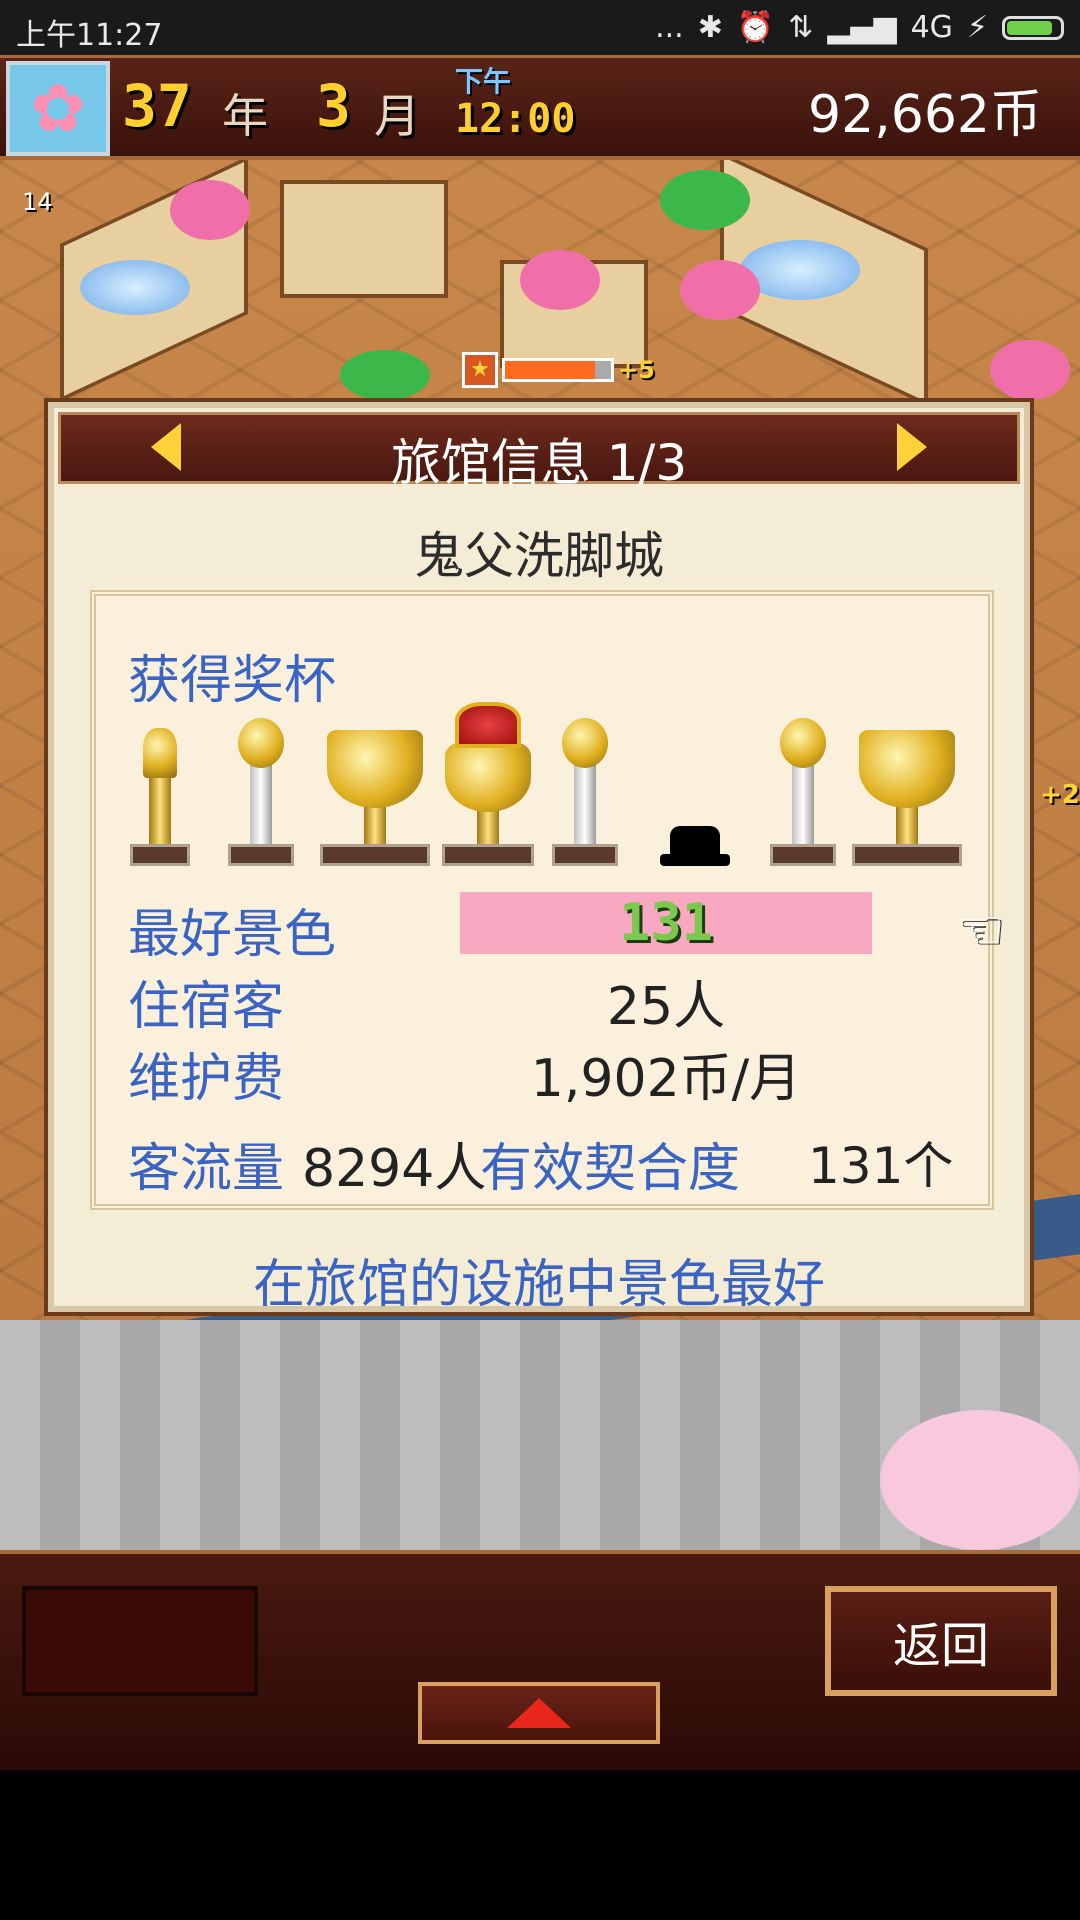 The height and width of the screenshot is (1920, 1080). Describe the element at coordinates (1060, 795) in the screenshot. I see `side-plus: +2` at that location.